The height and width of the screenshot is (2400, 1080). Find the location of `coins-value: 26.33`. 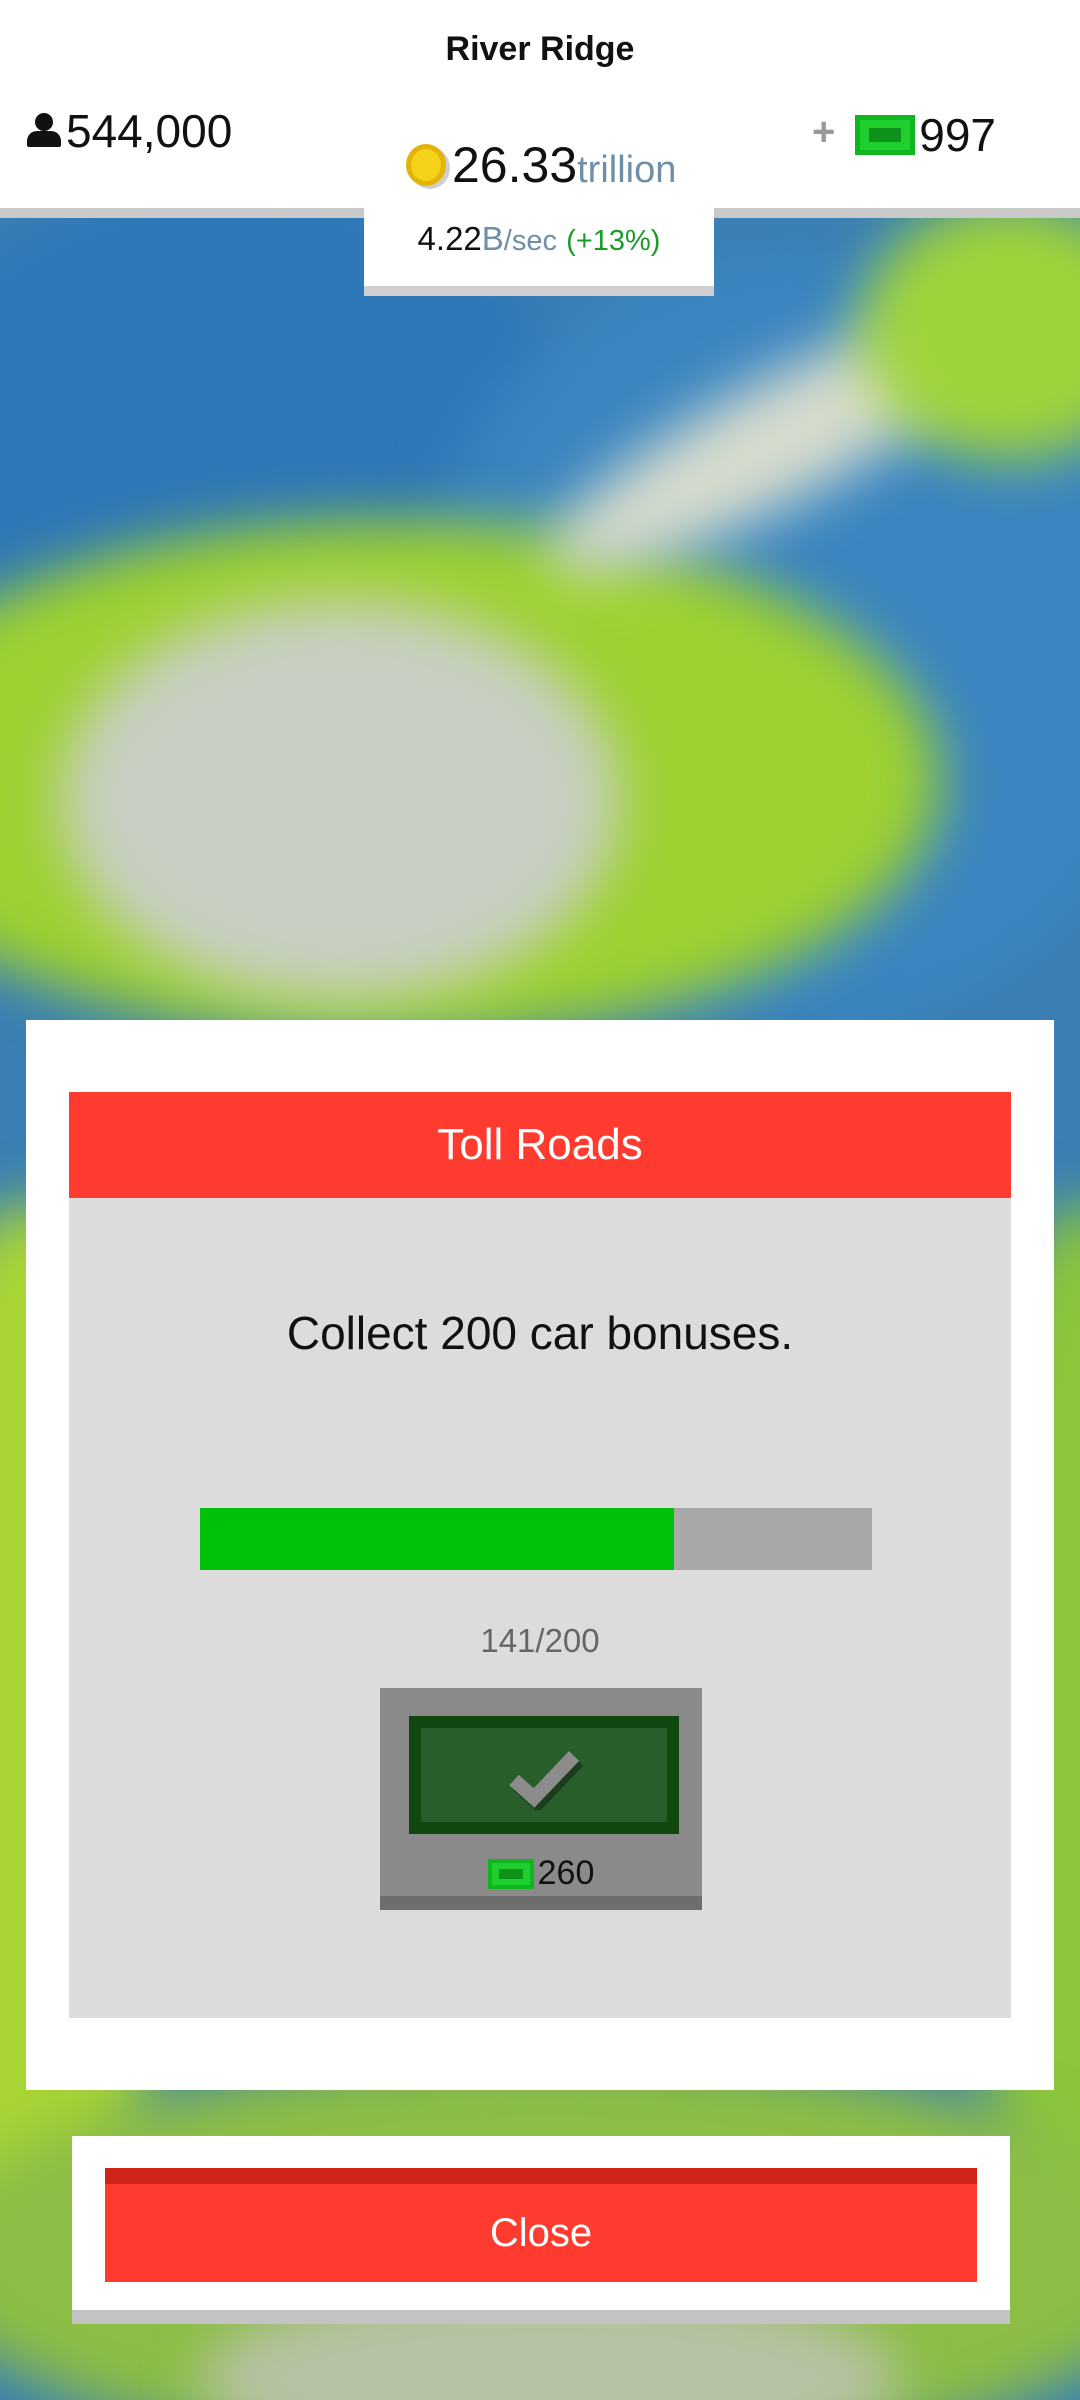

coins-value: 26.33 is located at coordinates (515, 165).